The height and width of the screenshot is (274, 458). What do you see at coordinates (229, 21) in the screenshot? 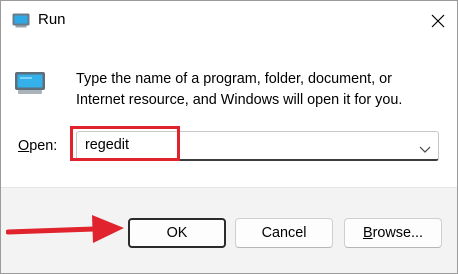
I see `title-bar: Run` at bounding box center [229, 21].